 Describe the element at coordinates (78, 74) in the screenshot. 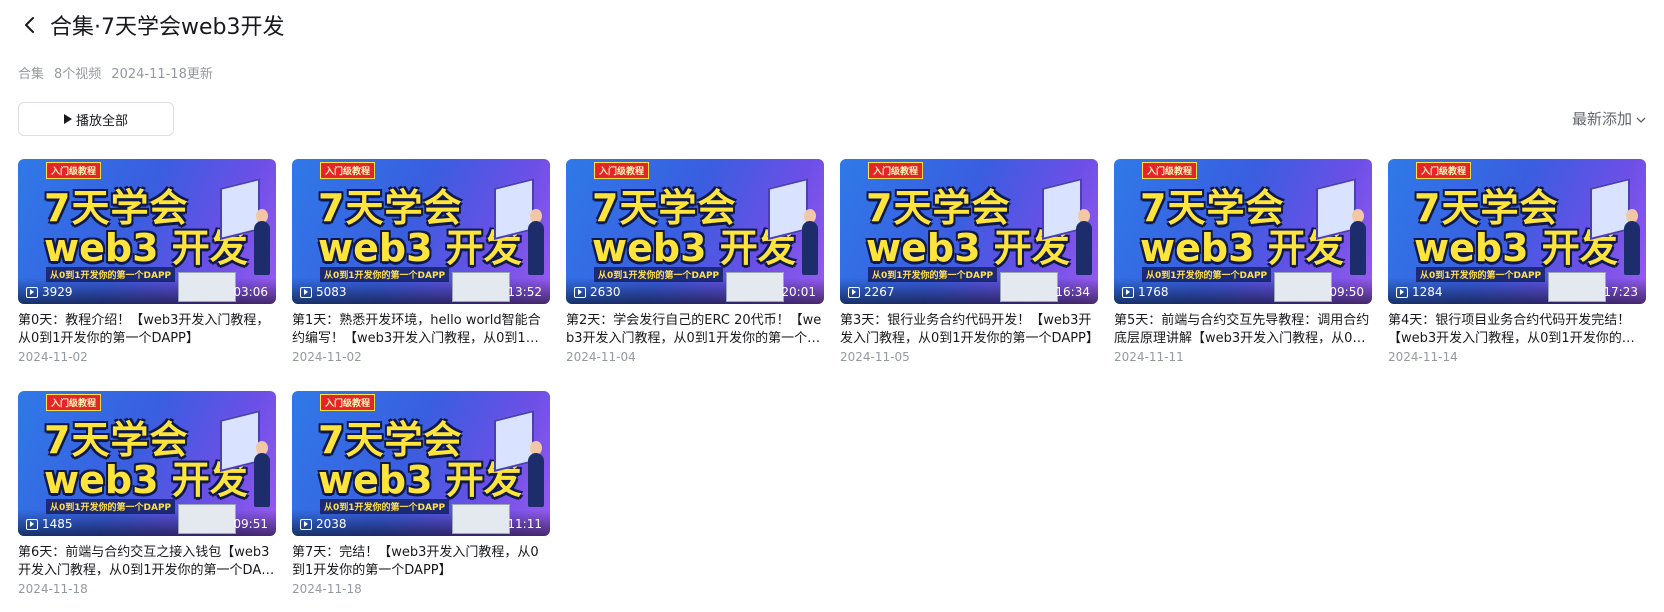

I see `video-count: 8个视频` at that location.